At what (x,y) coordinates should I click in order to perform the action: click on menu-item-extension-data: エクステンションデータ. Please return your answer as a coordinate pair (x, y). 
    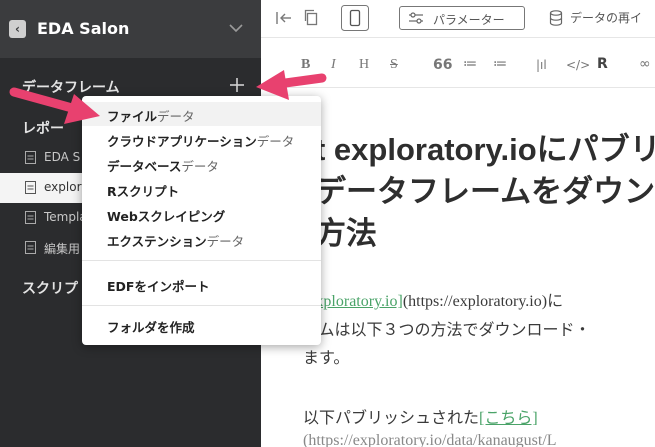
    Looking at the image, I should click on (201, 239).